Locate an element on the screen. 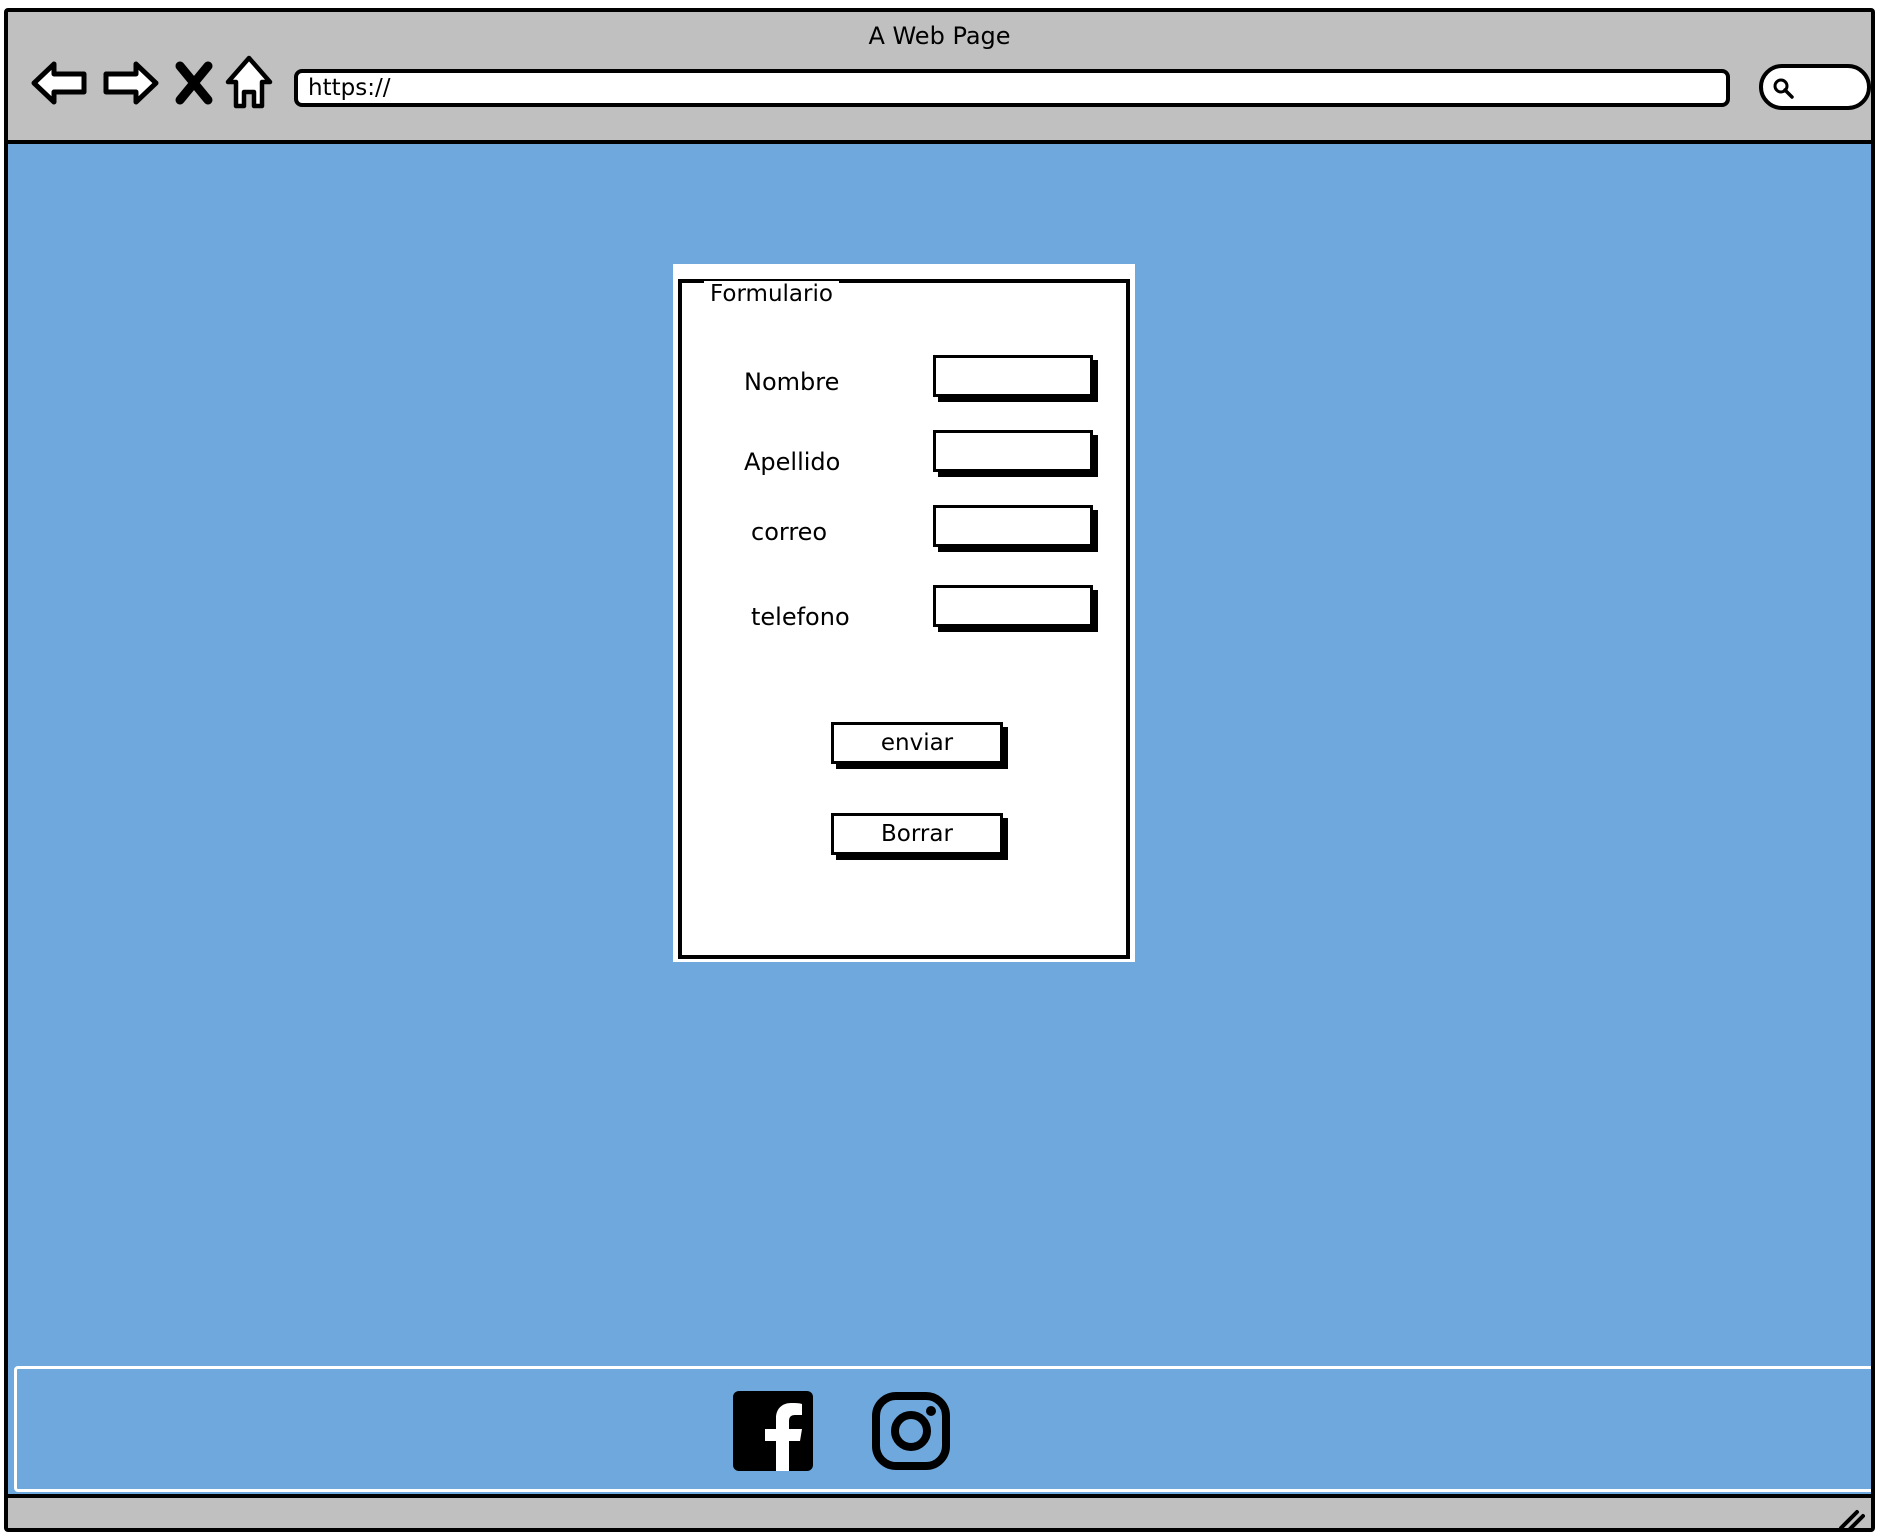  home-icon is located at coordinates (249, 83).